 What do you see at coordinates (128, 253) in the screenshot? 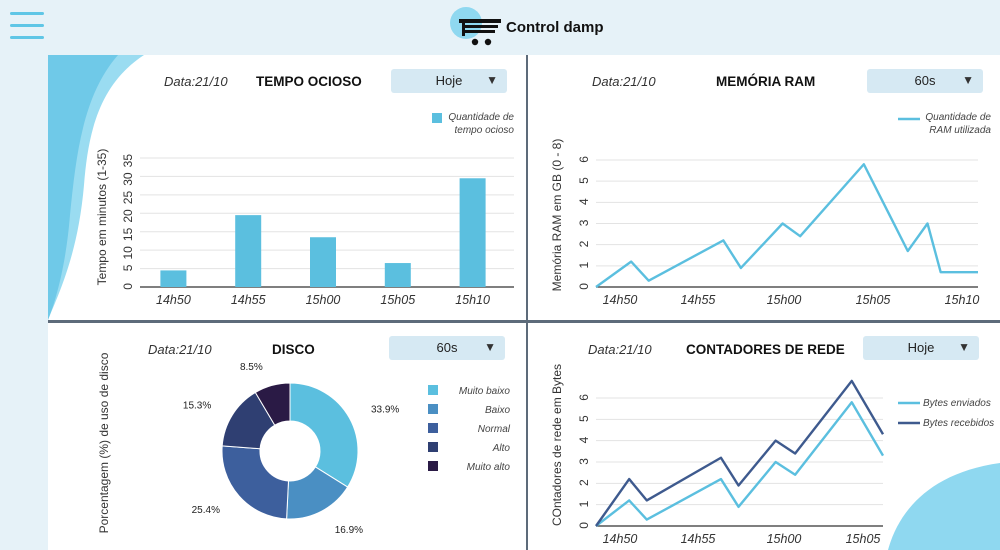
I see `y-tick-label: 10` at bounding box center [128, 253].